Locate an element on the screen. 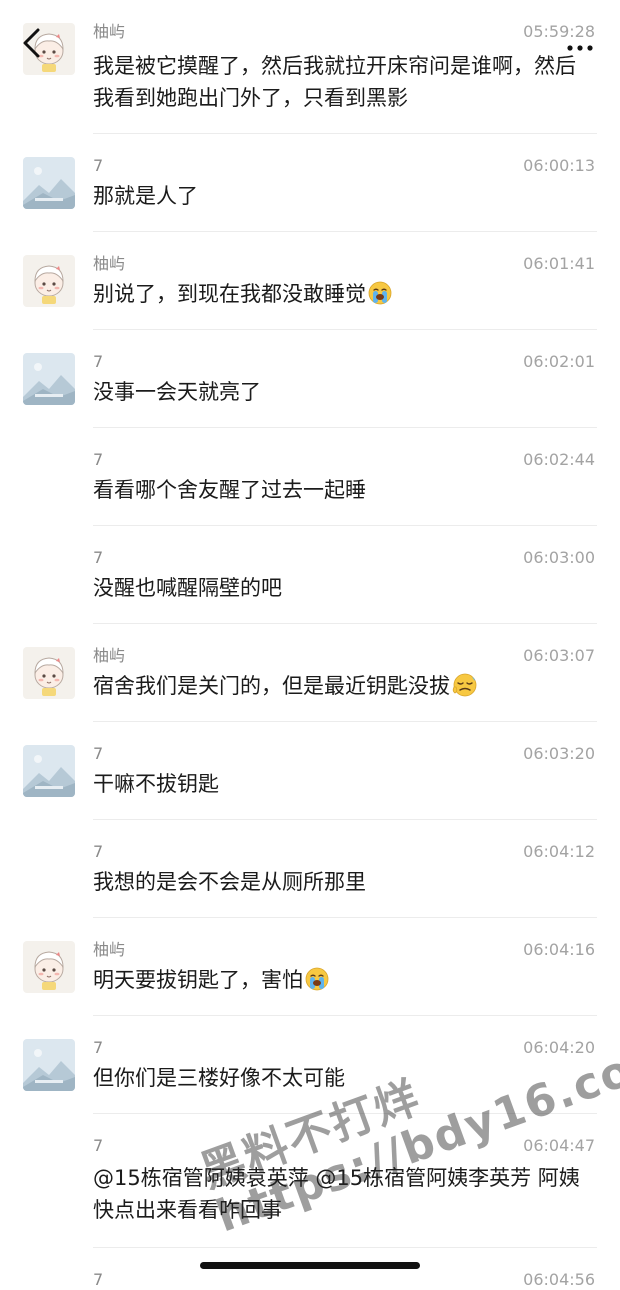 This screenshot has width=620, height=1290. message-row: 7 06:02:44 看看哪个舍友醒了过去一起睡 is located at coordinates (310, 477).